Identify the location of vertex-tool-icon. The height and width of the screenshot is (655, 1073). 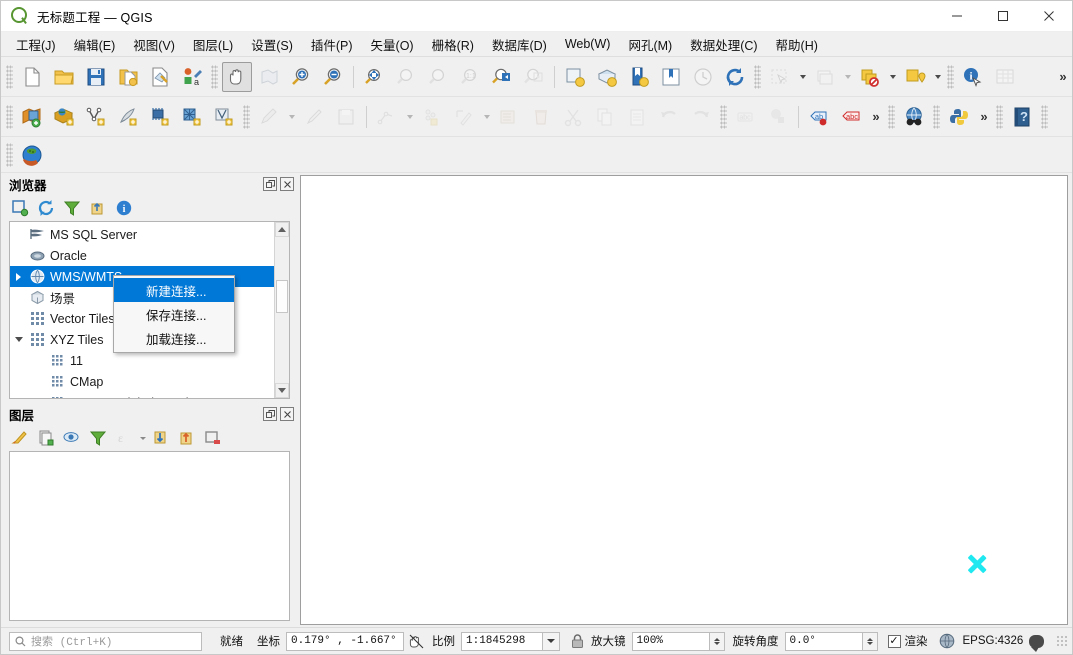
(464, 117).